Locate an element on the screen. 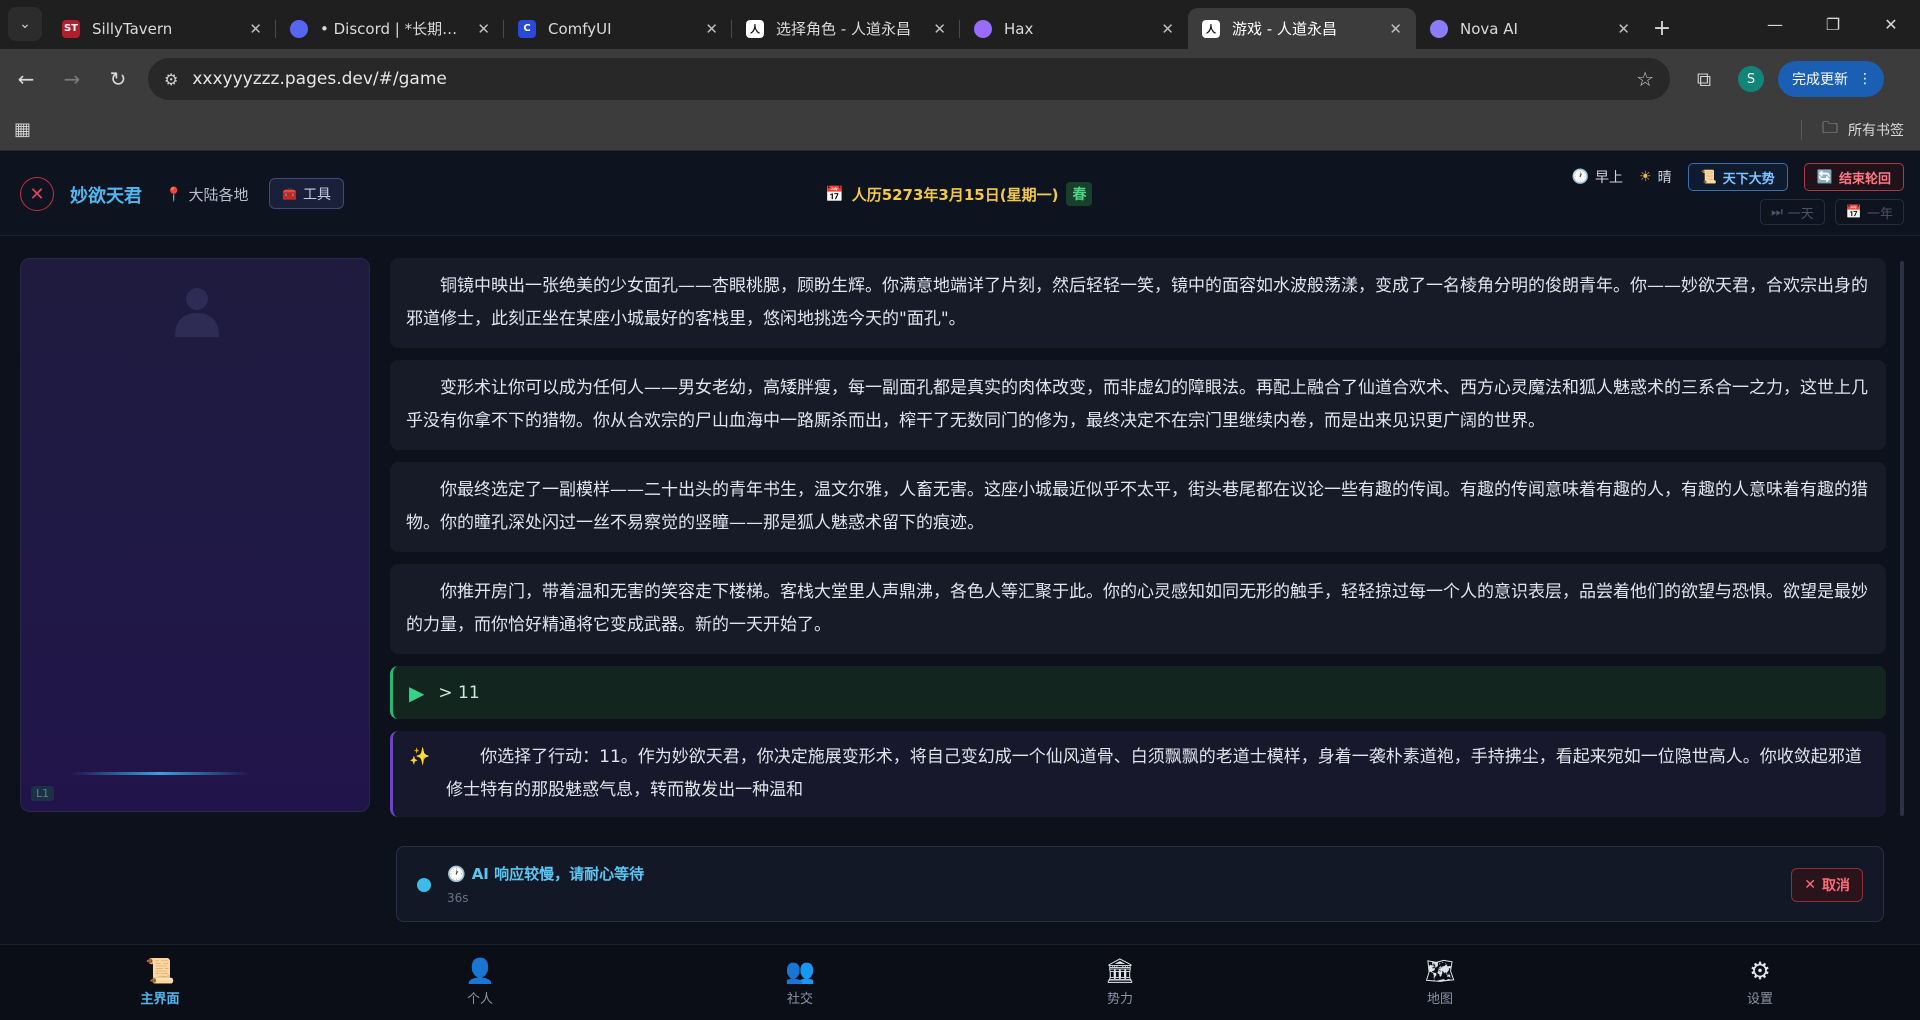  bank-icon: 🏛 is located at coordinates (1120, 971).